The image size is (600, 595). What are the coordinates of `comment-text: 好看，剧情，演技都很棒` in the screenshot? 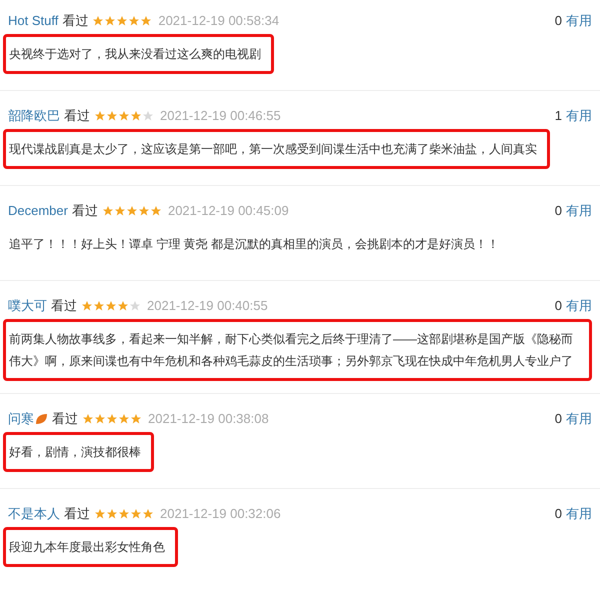 It's located at (75, 452).